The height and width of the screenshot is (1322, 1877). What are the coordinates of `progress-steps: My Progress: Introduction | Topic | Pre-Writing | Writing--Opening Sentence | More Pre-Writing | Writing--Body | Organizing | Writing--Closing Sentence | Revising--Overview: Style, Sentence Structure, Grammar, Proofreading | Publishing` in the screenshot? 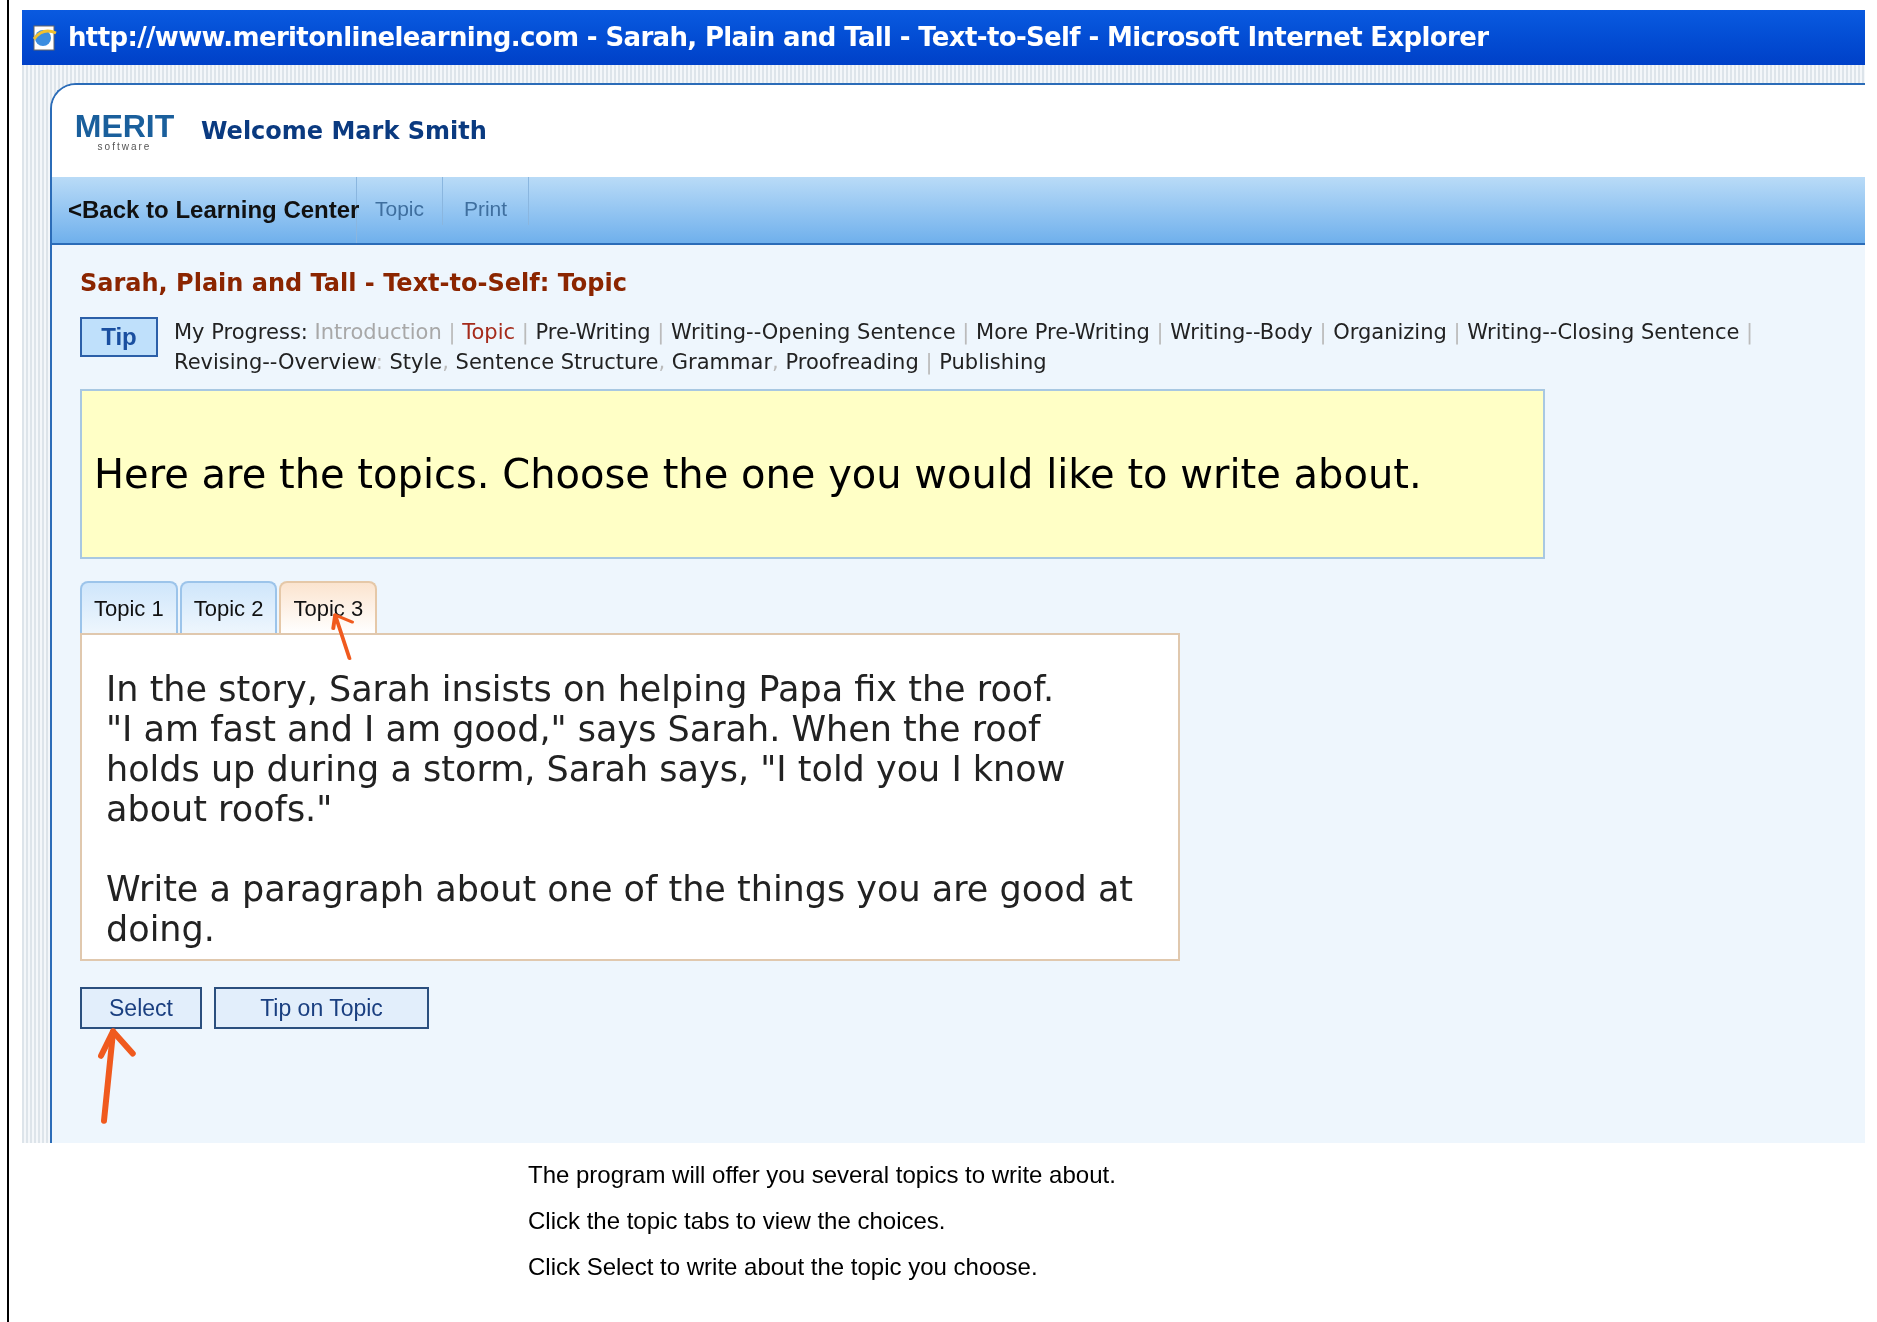 It's located at (994, 347).